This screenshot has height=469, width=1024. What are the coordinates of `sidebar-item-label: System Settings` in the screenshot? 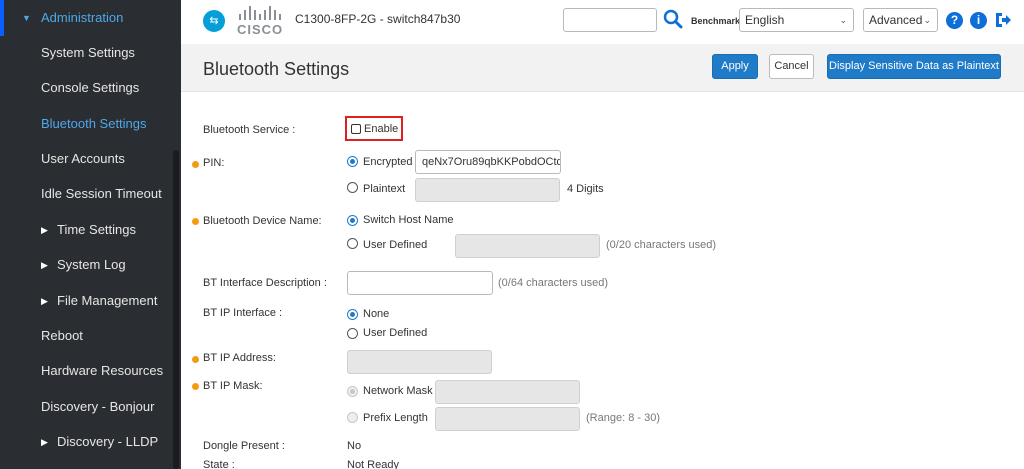 It's located at (88, 52).